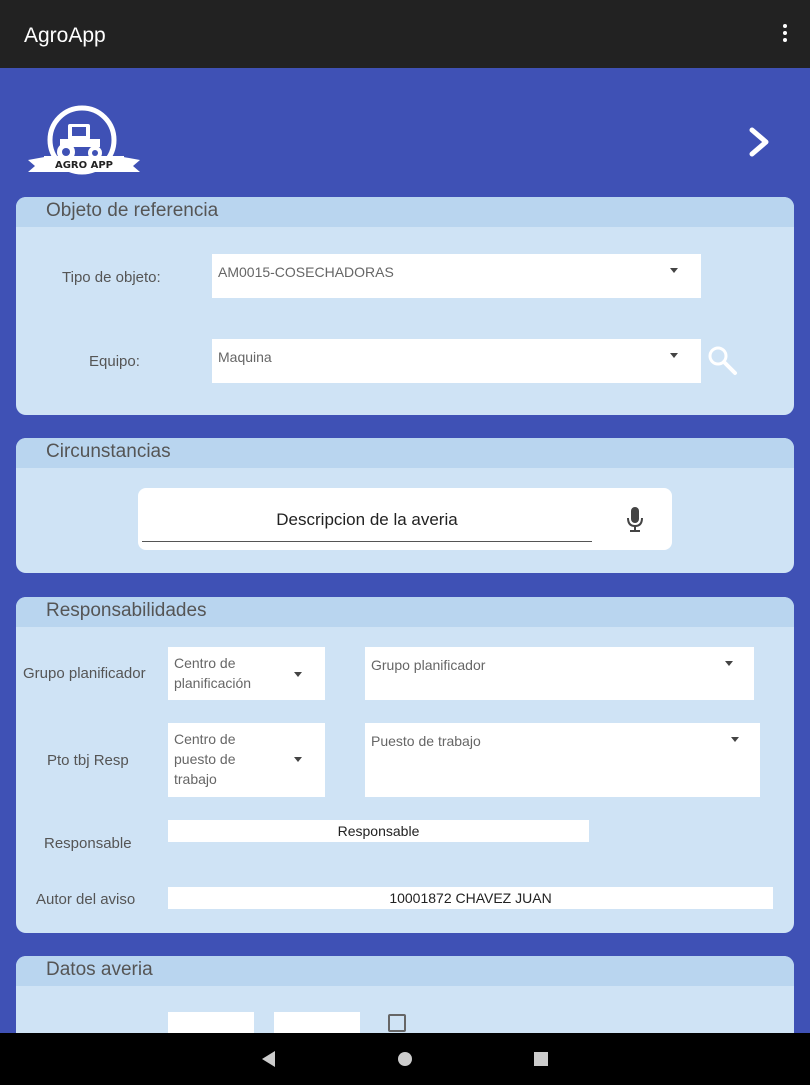 The height and width of the screenshot is (1085, 810). I want to click on centro-planificacion-value: Centro de planificación, so click(213, 673).